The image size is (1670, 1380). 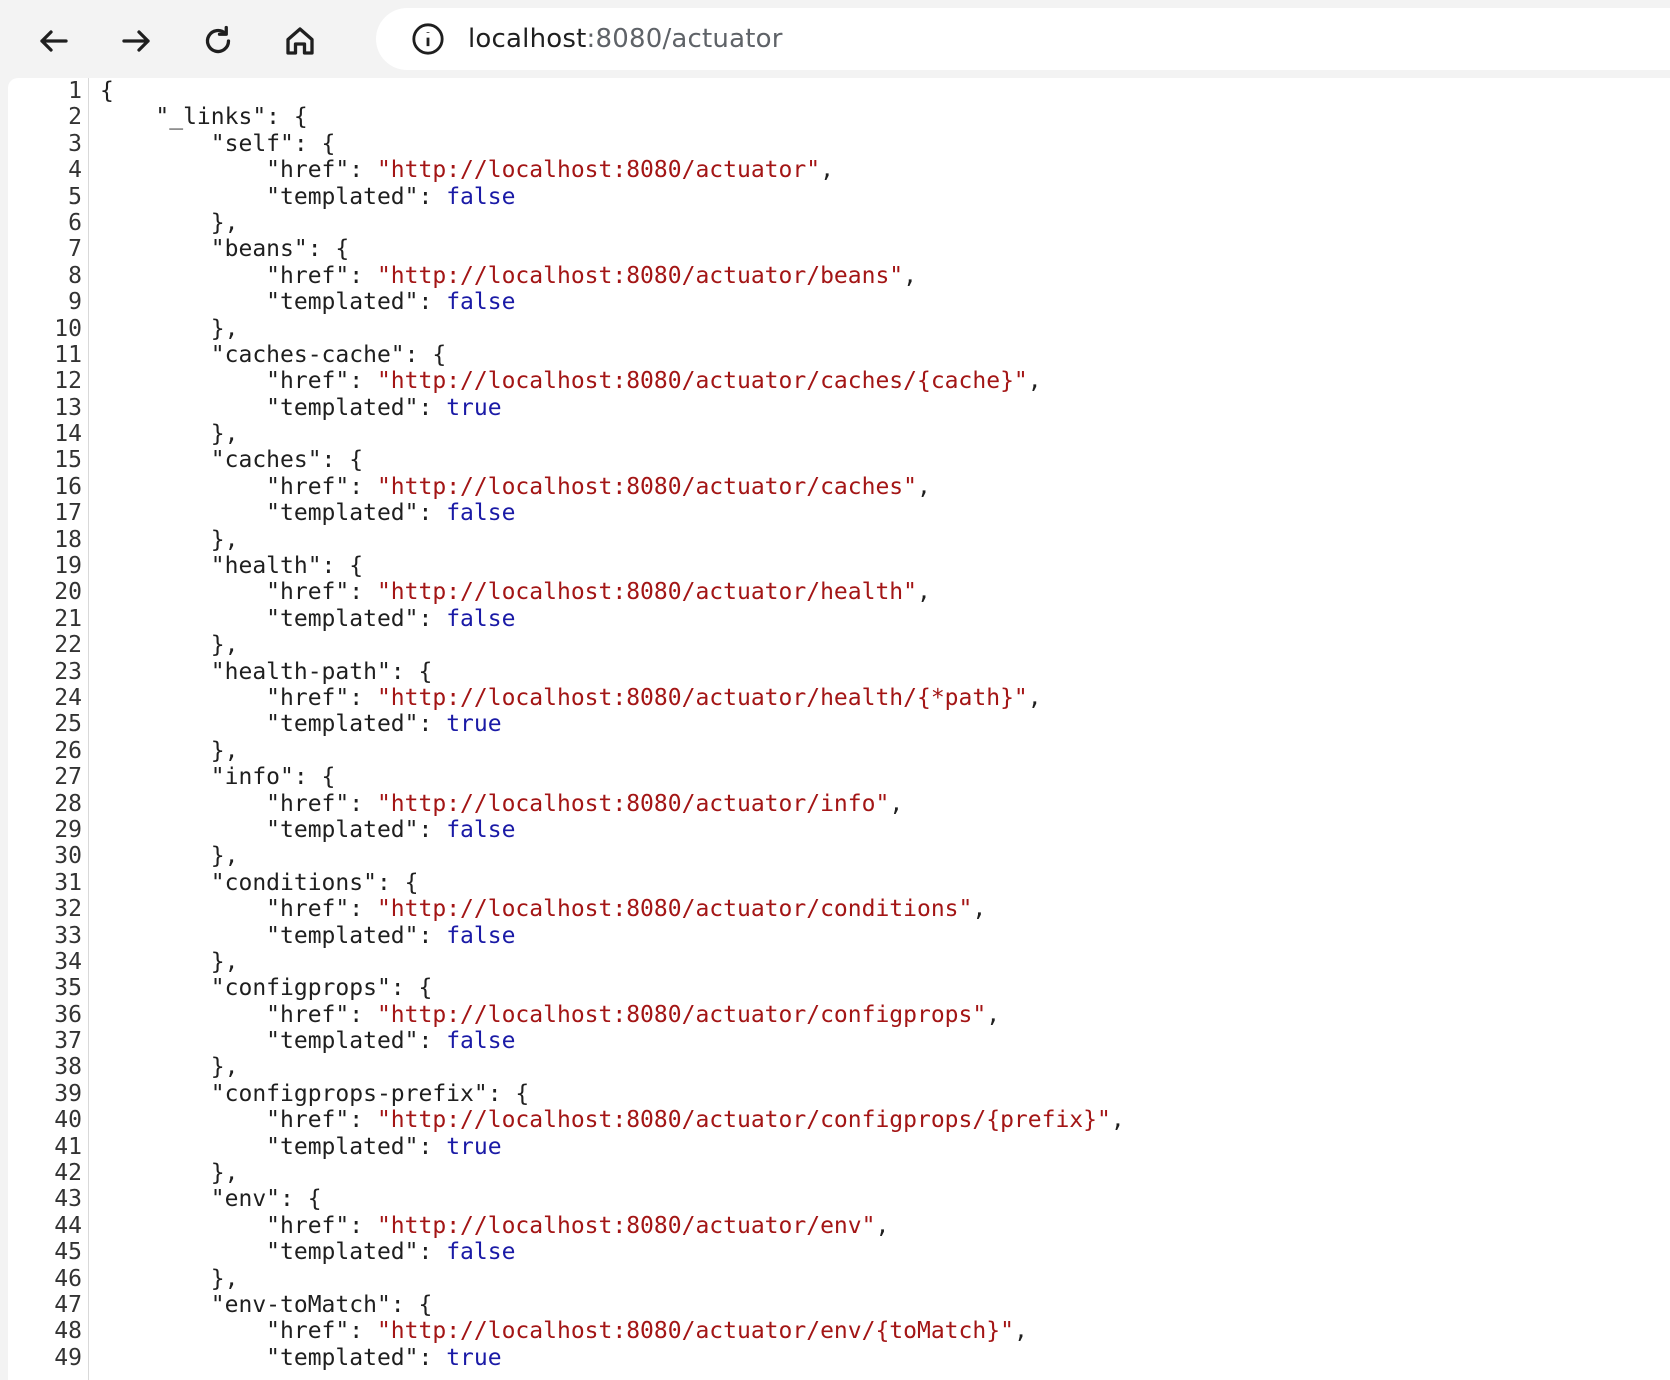 I want to click on code-line: 30 },, so click(x=839, y=856).